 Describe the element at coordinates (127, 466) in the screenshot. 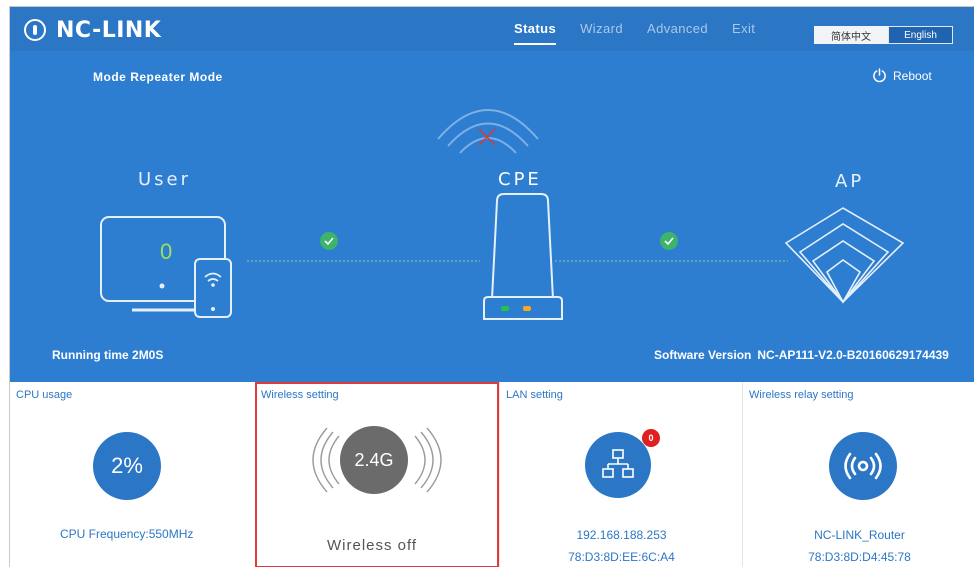

I see `cpu-usage-gauge: 2%` at that location.